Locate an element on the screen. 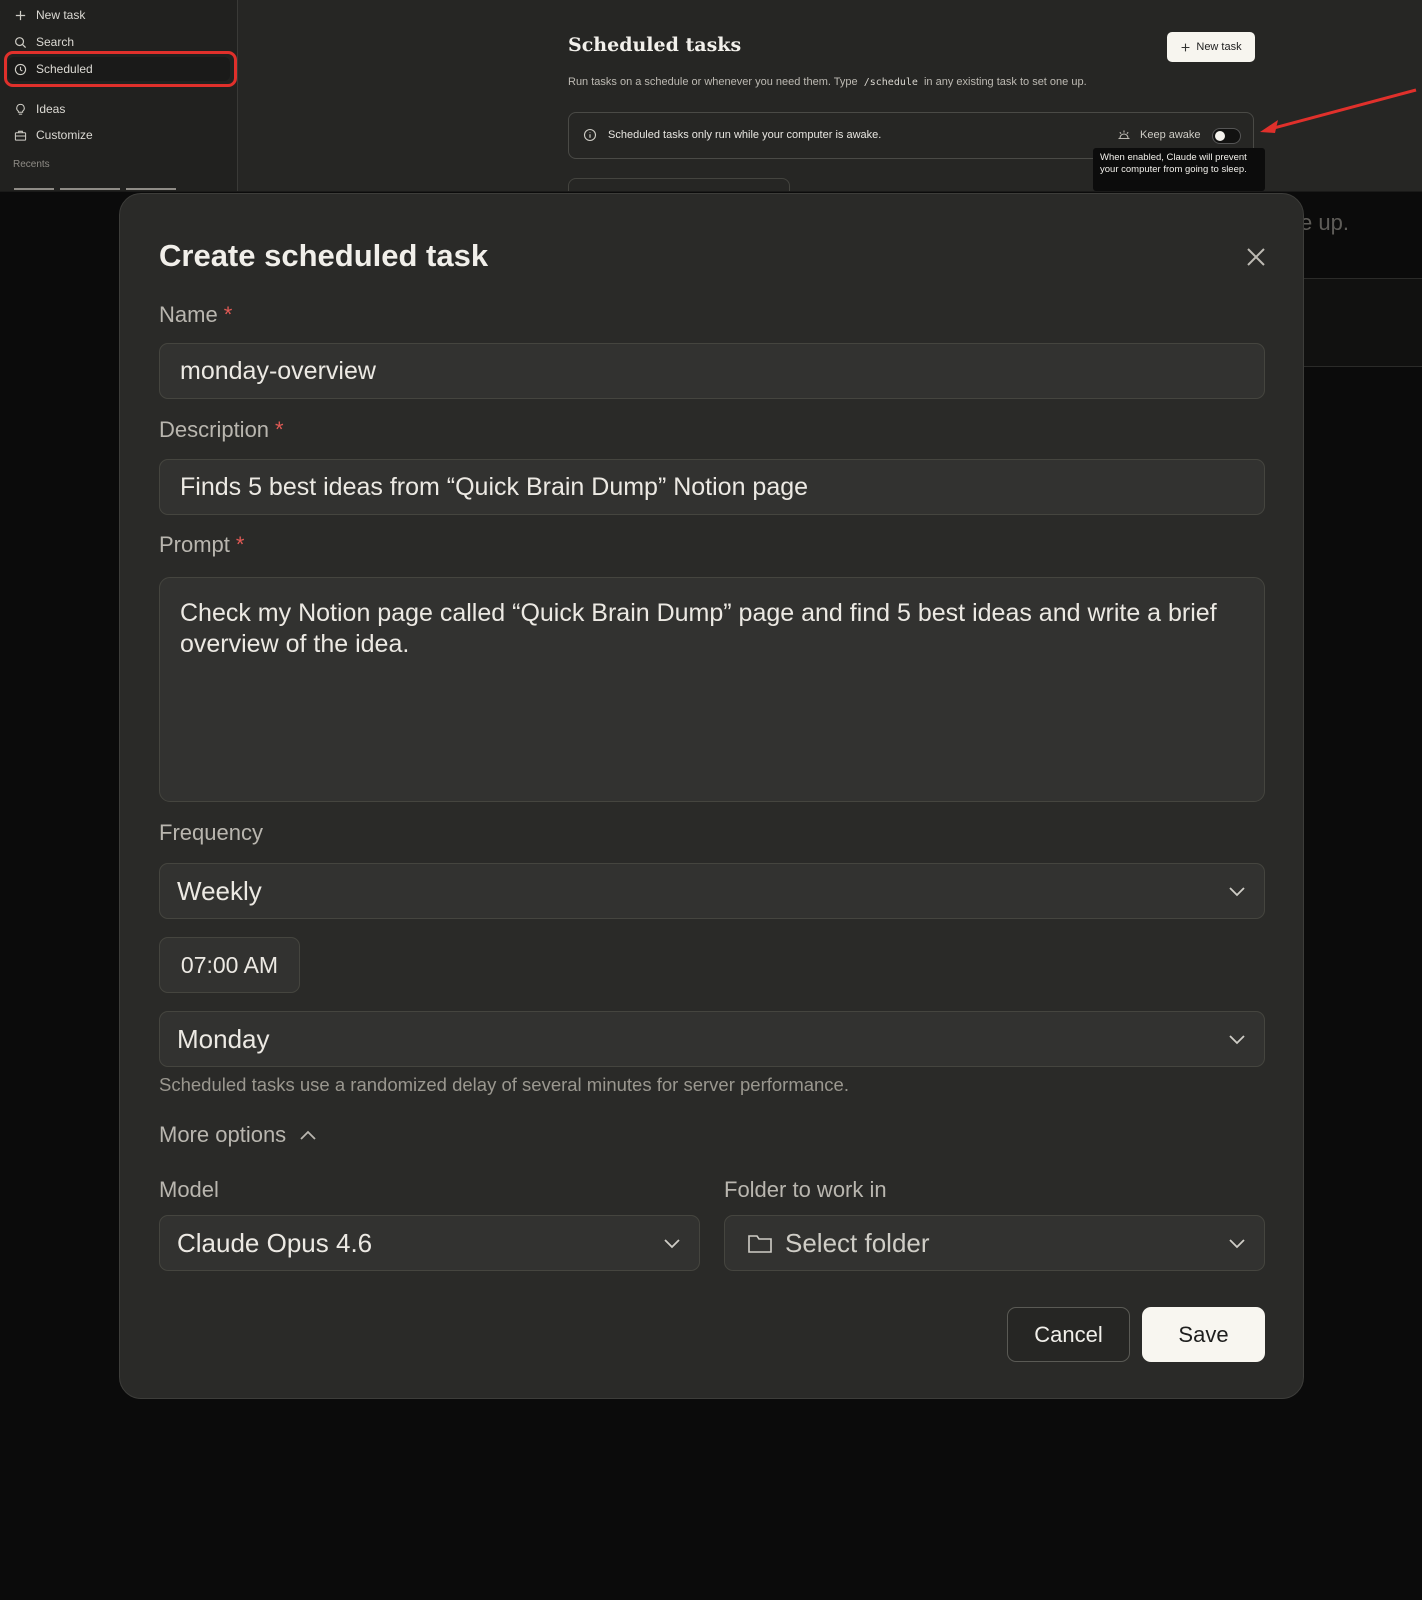 The height and width of the screenshot is (1600, 1422). cancel-button: Cancel is located at coordinates (1068, 1334).